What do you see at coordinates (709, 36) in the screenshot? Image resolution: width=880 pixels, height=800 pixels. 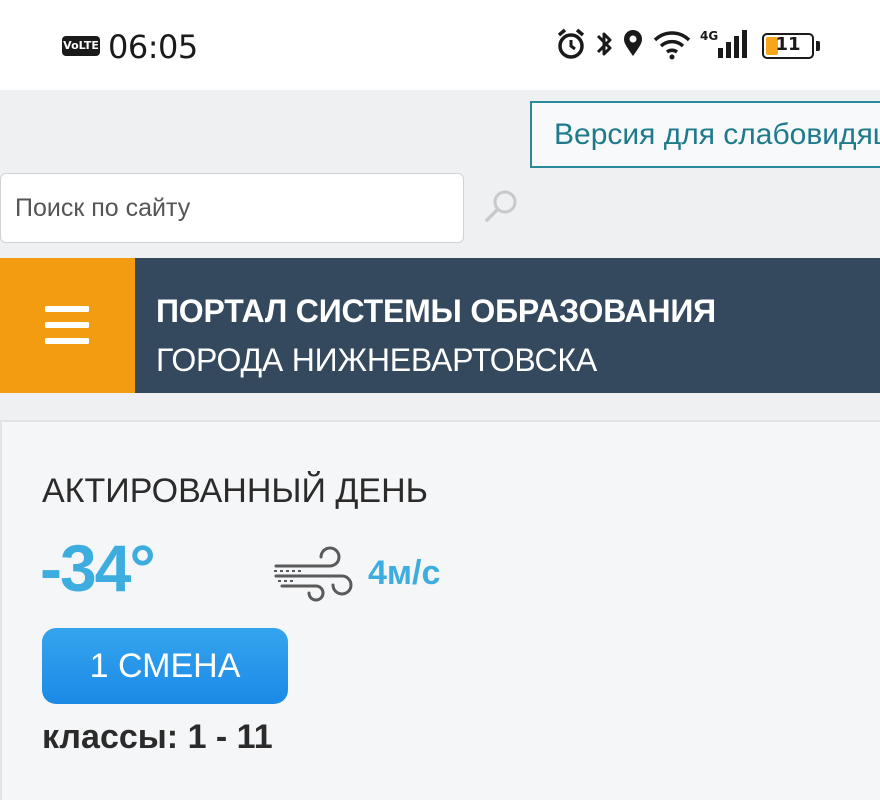 I see `svg-text: 4G` at bounding box center [709, 36].